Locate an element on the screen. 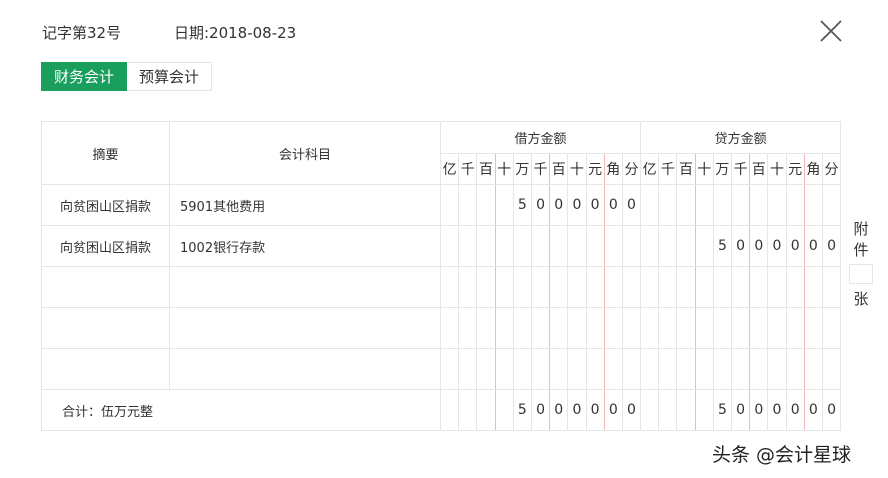  summary-cell: 向贫困山区捐款 is located at coordinates (105, 205).